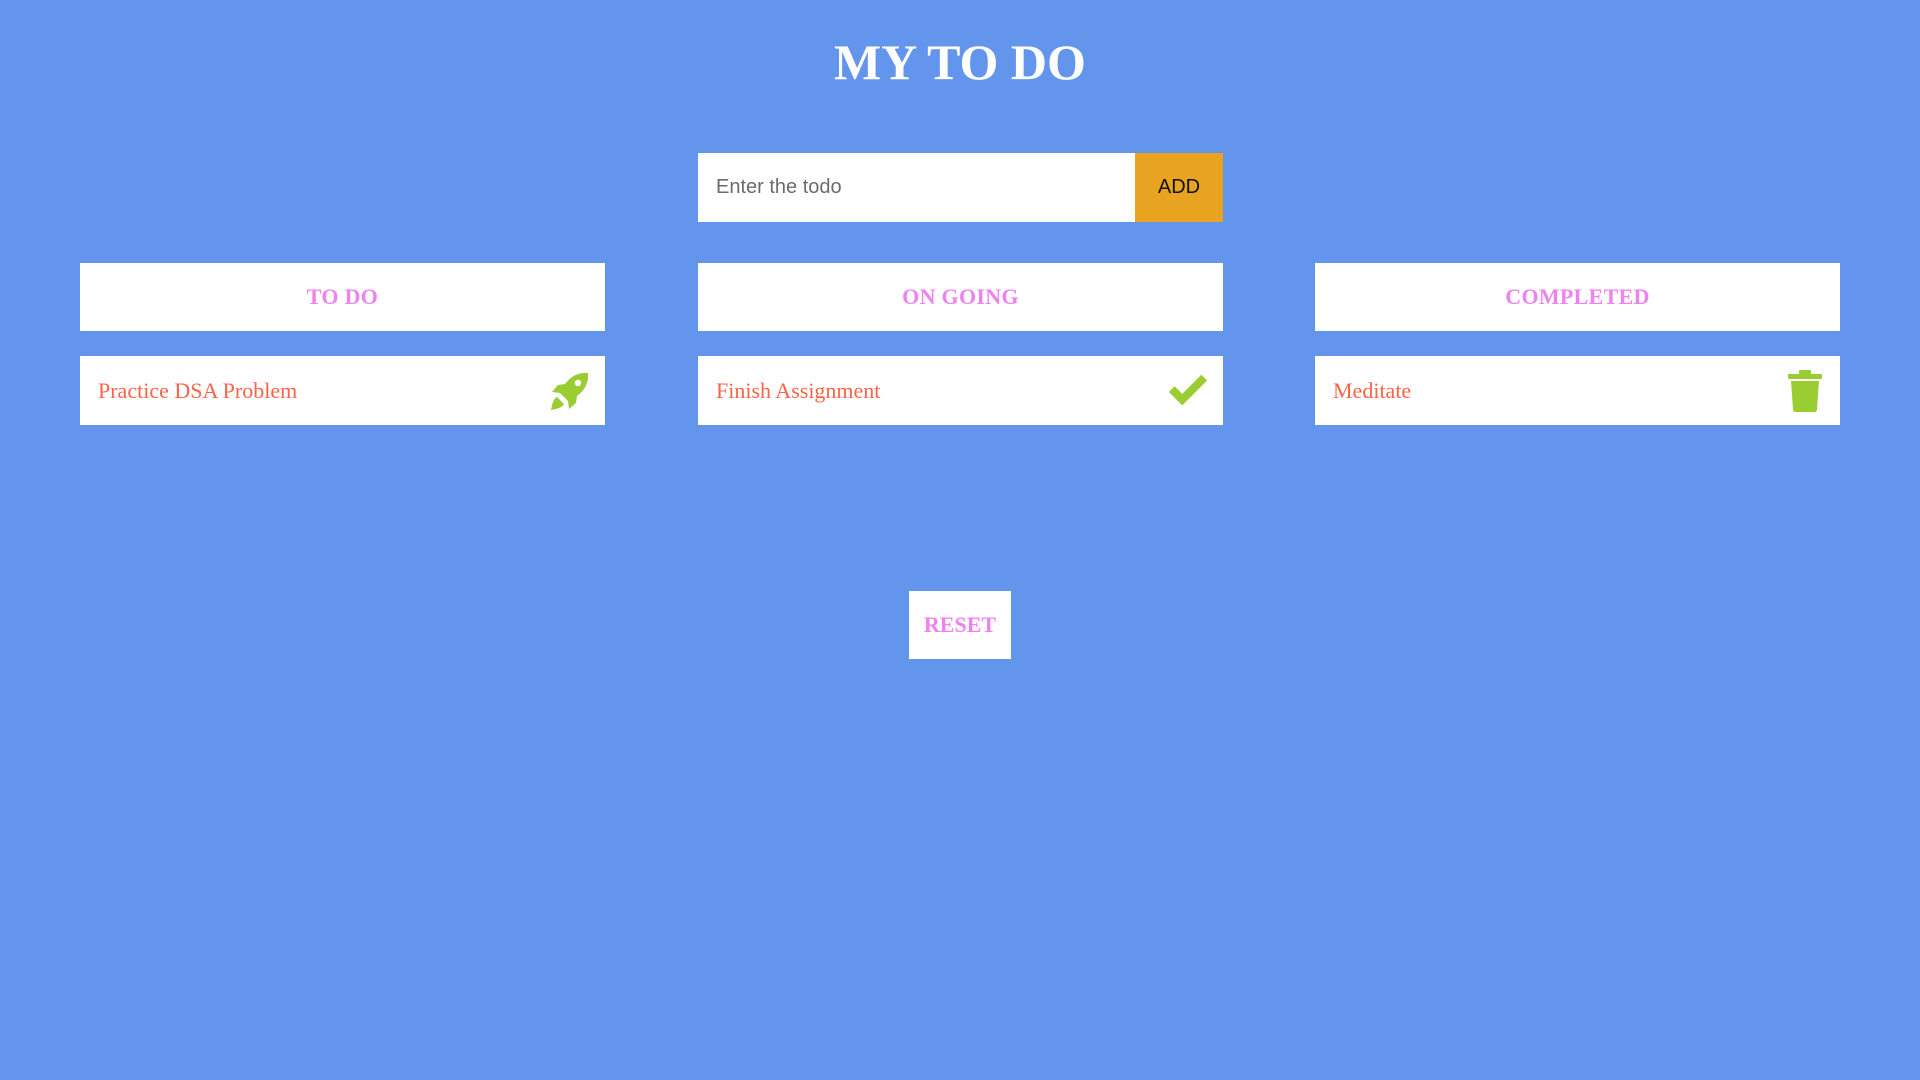 This screenshot has height=1080, width=1920. I want to click on reset-button: RESET, so click(960, 625).